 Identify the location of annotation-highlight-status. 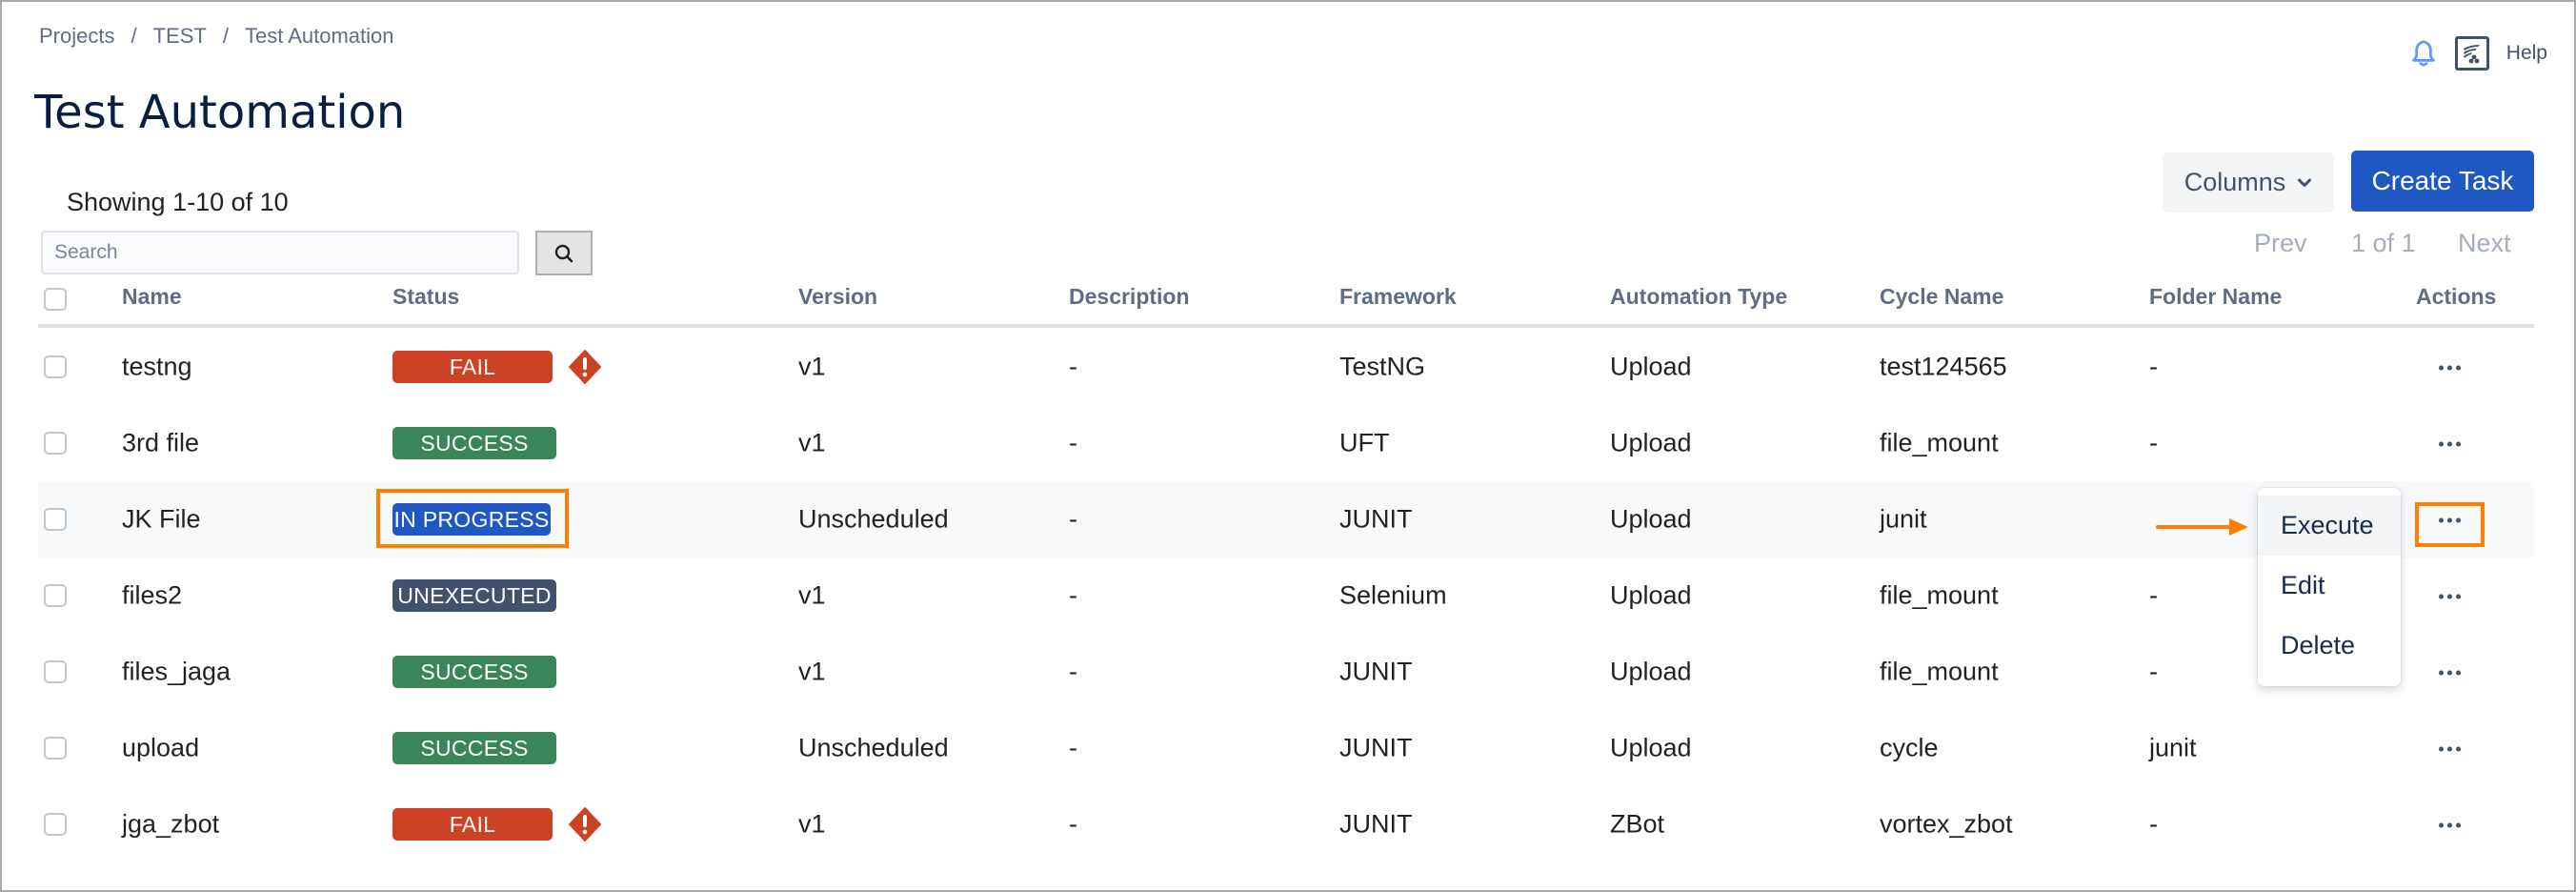
(472, 518).